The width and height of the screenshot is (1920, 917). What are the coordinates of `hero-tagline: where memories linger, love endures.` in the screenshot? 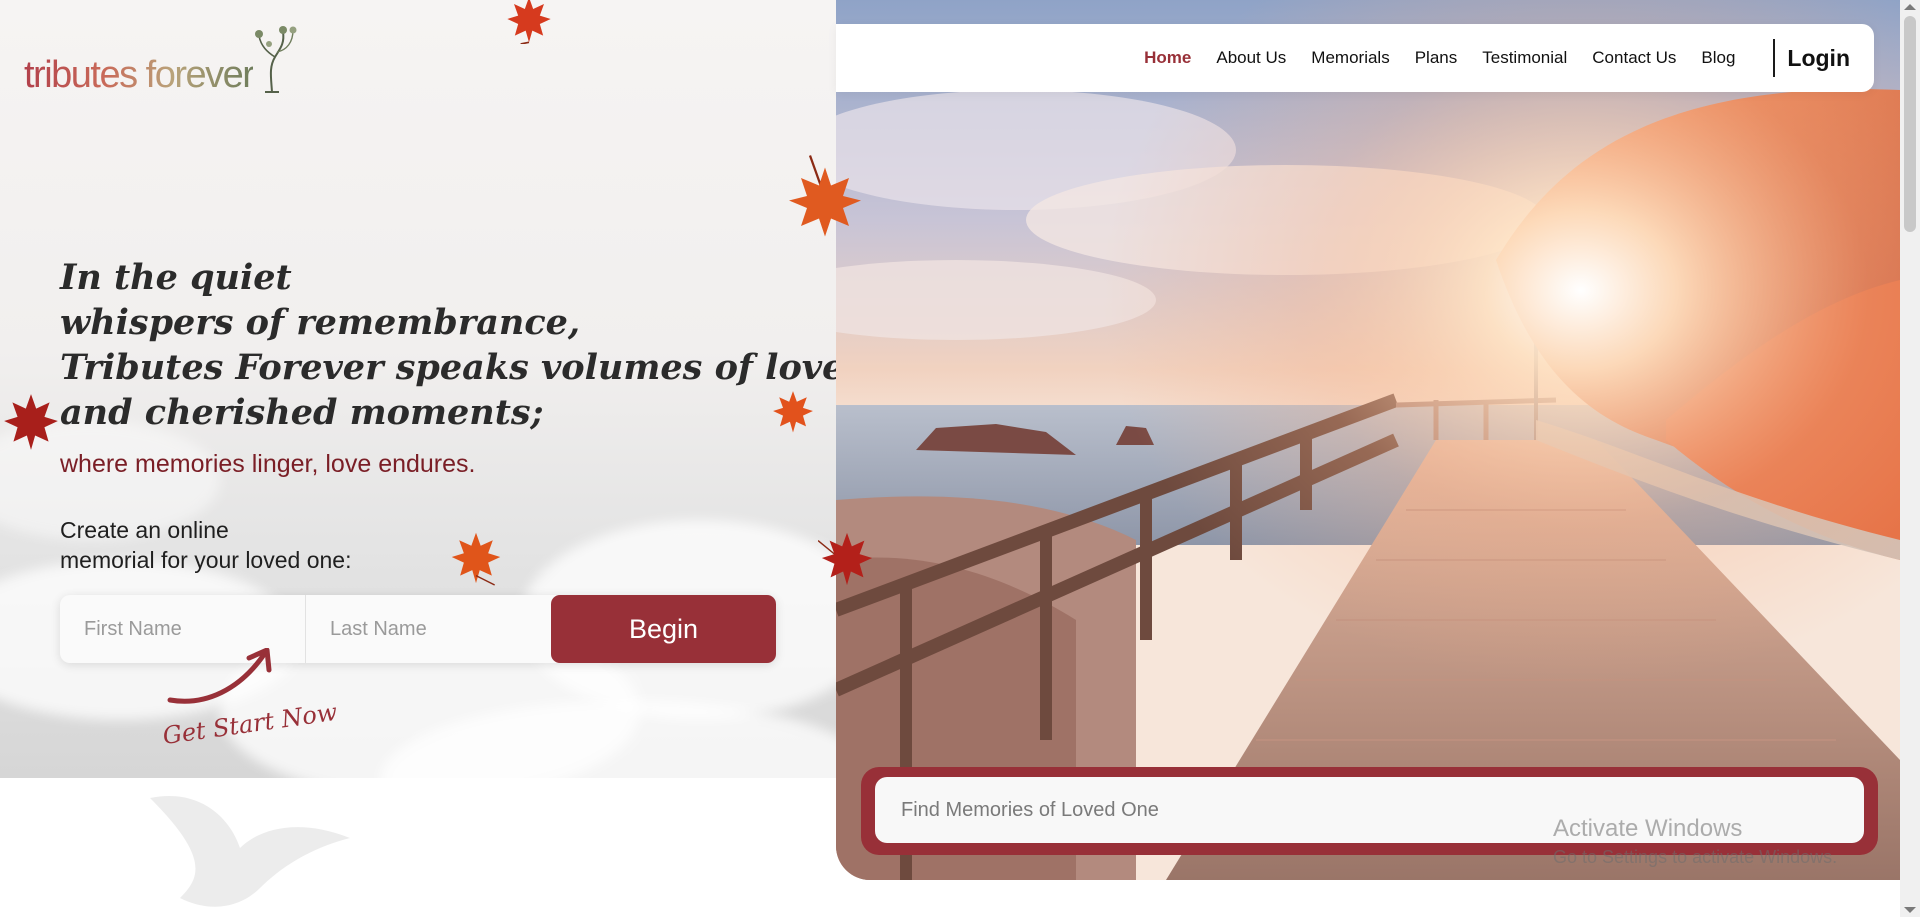 It's located at (268, 464).